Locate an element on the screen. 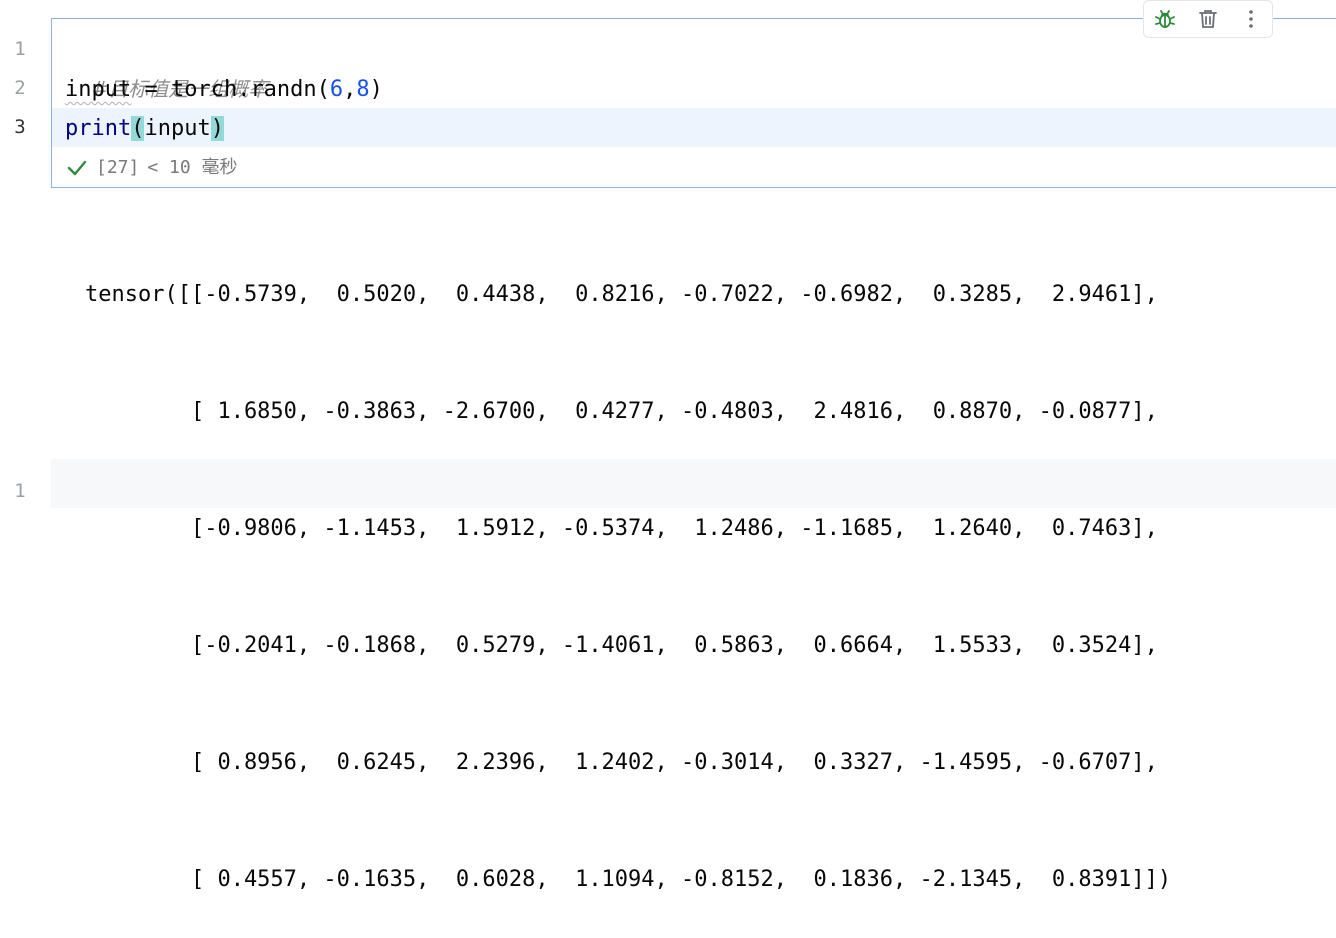  current-line-highlight is located at coordinates (694, 127).